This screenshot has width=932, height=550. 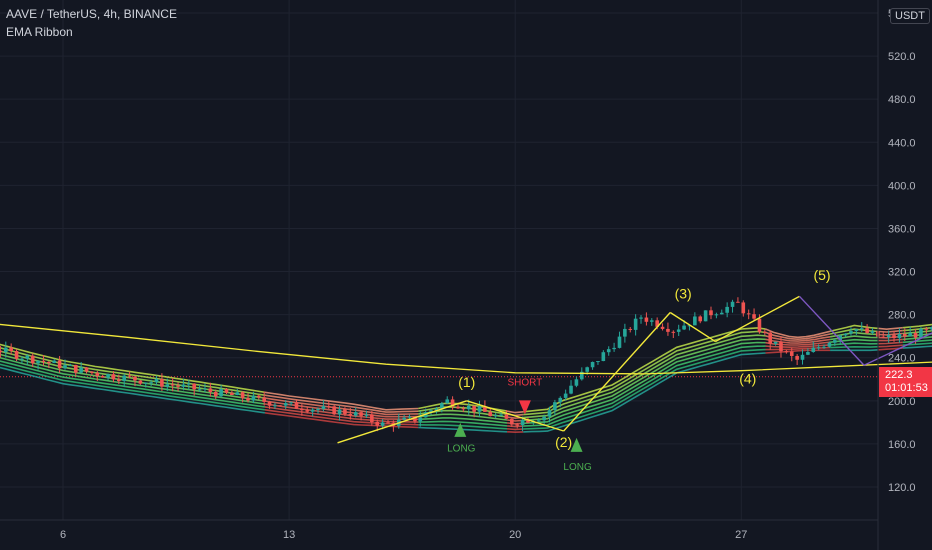 I want to click on x-tick-label: 13, so click(x=289, y=535).